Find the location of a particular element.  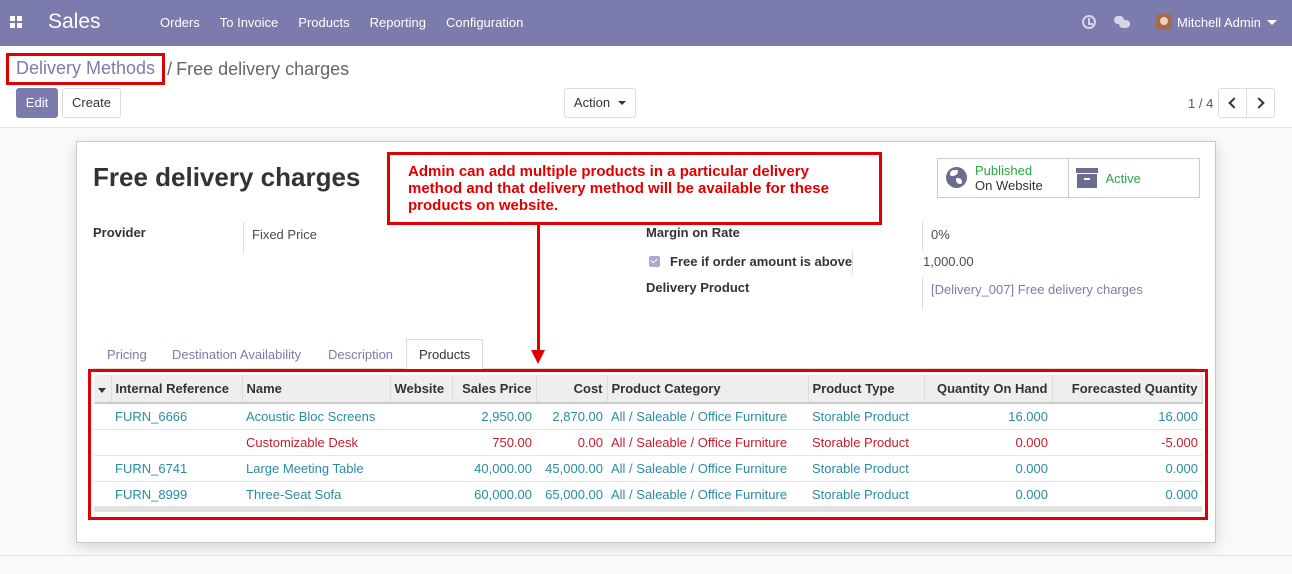

pager-value: 1 / 4 is located at coordinates (1200, 103).